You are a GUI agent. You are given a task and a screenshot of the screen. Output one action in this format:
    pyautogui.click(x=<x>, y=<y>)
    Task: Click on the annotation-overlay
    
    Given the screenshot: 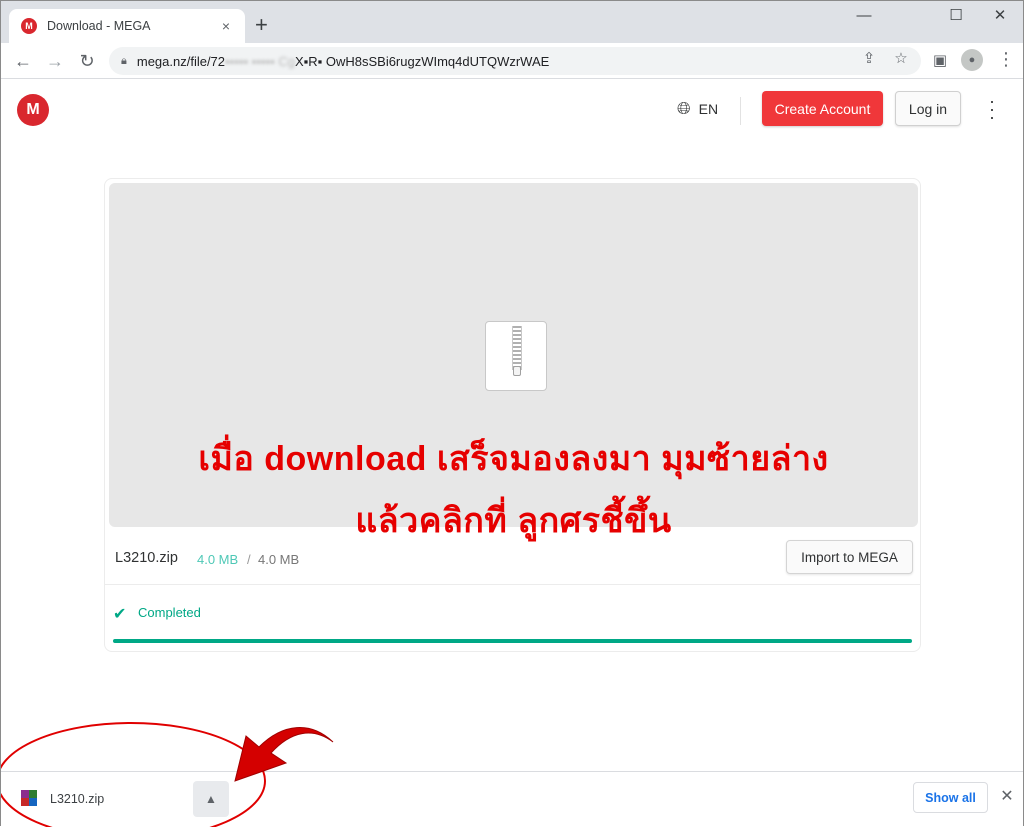 What is the action you would take?
    pyautogui.click(x=167, y=774)
    